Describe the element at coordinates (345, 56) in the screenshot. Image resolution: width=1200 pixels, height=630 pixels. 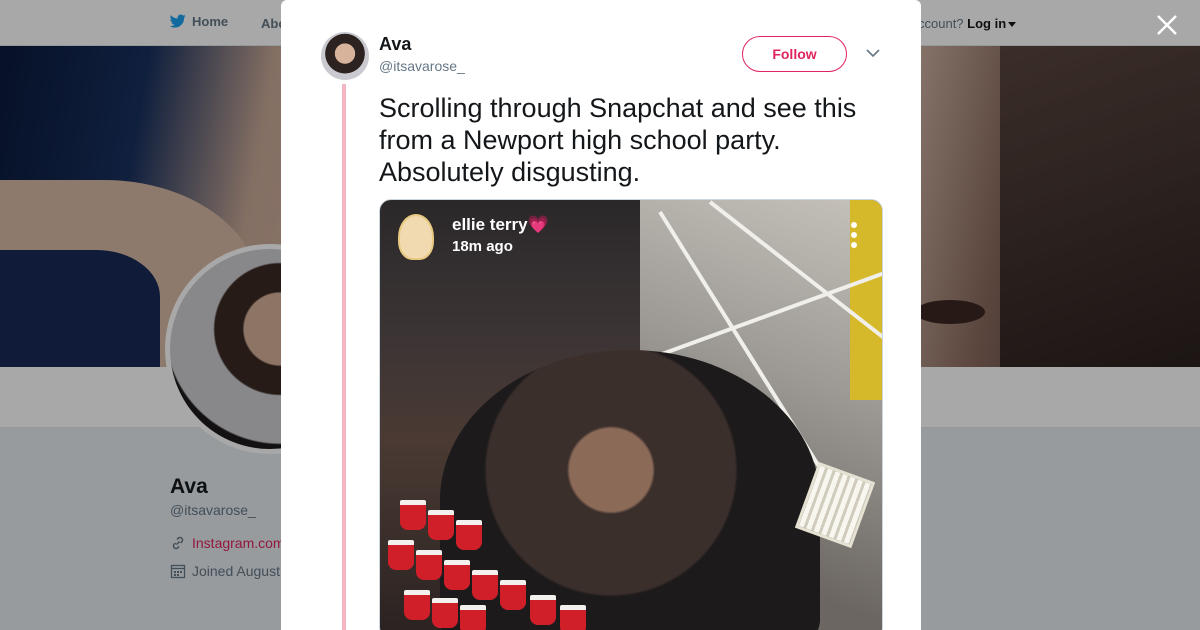
I see `tweet-author-avatar` at that location.